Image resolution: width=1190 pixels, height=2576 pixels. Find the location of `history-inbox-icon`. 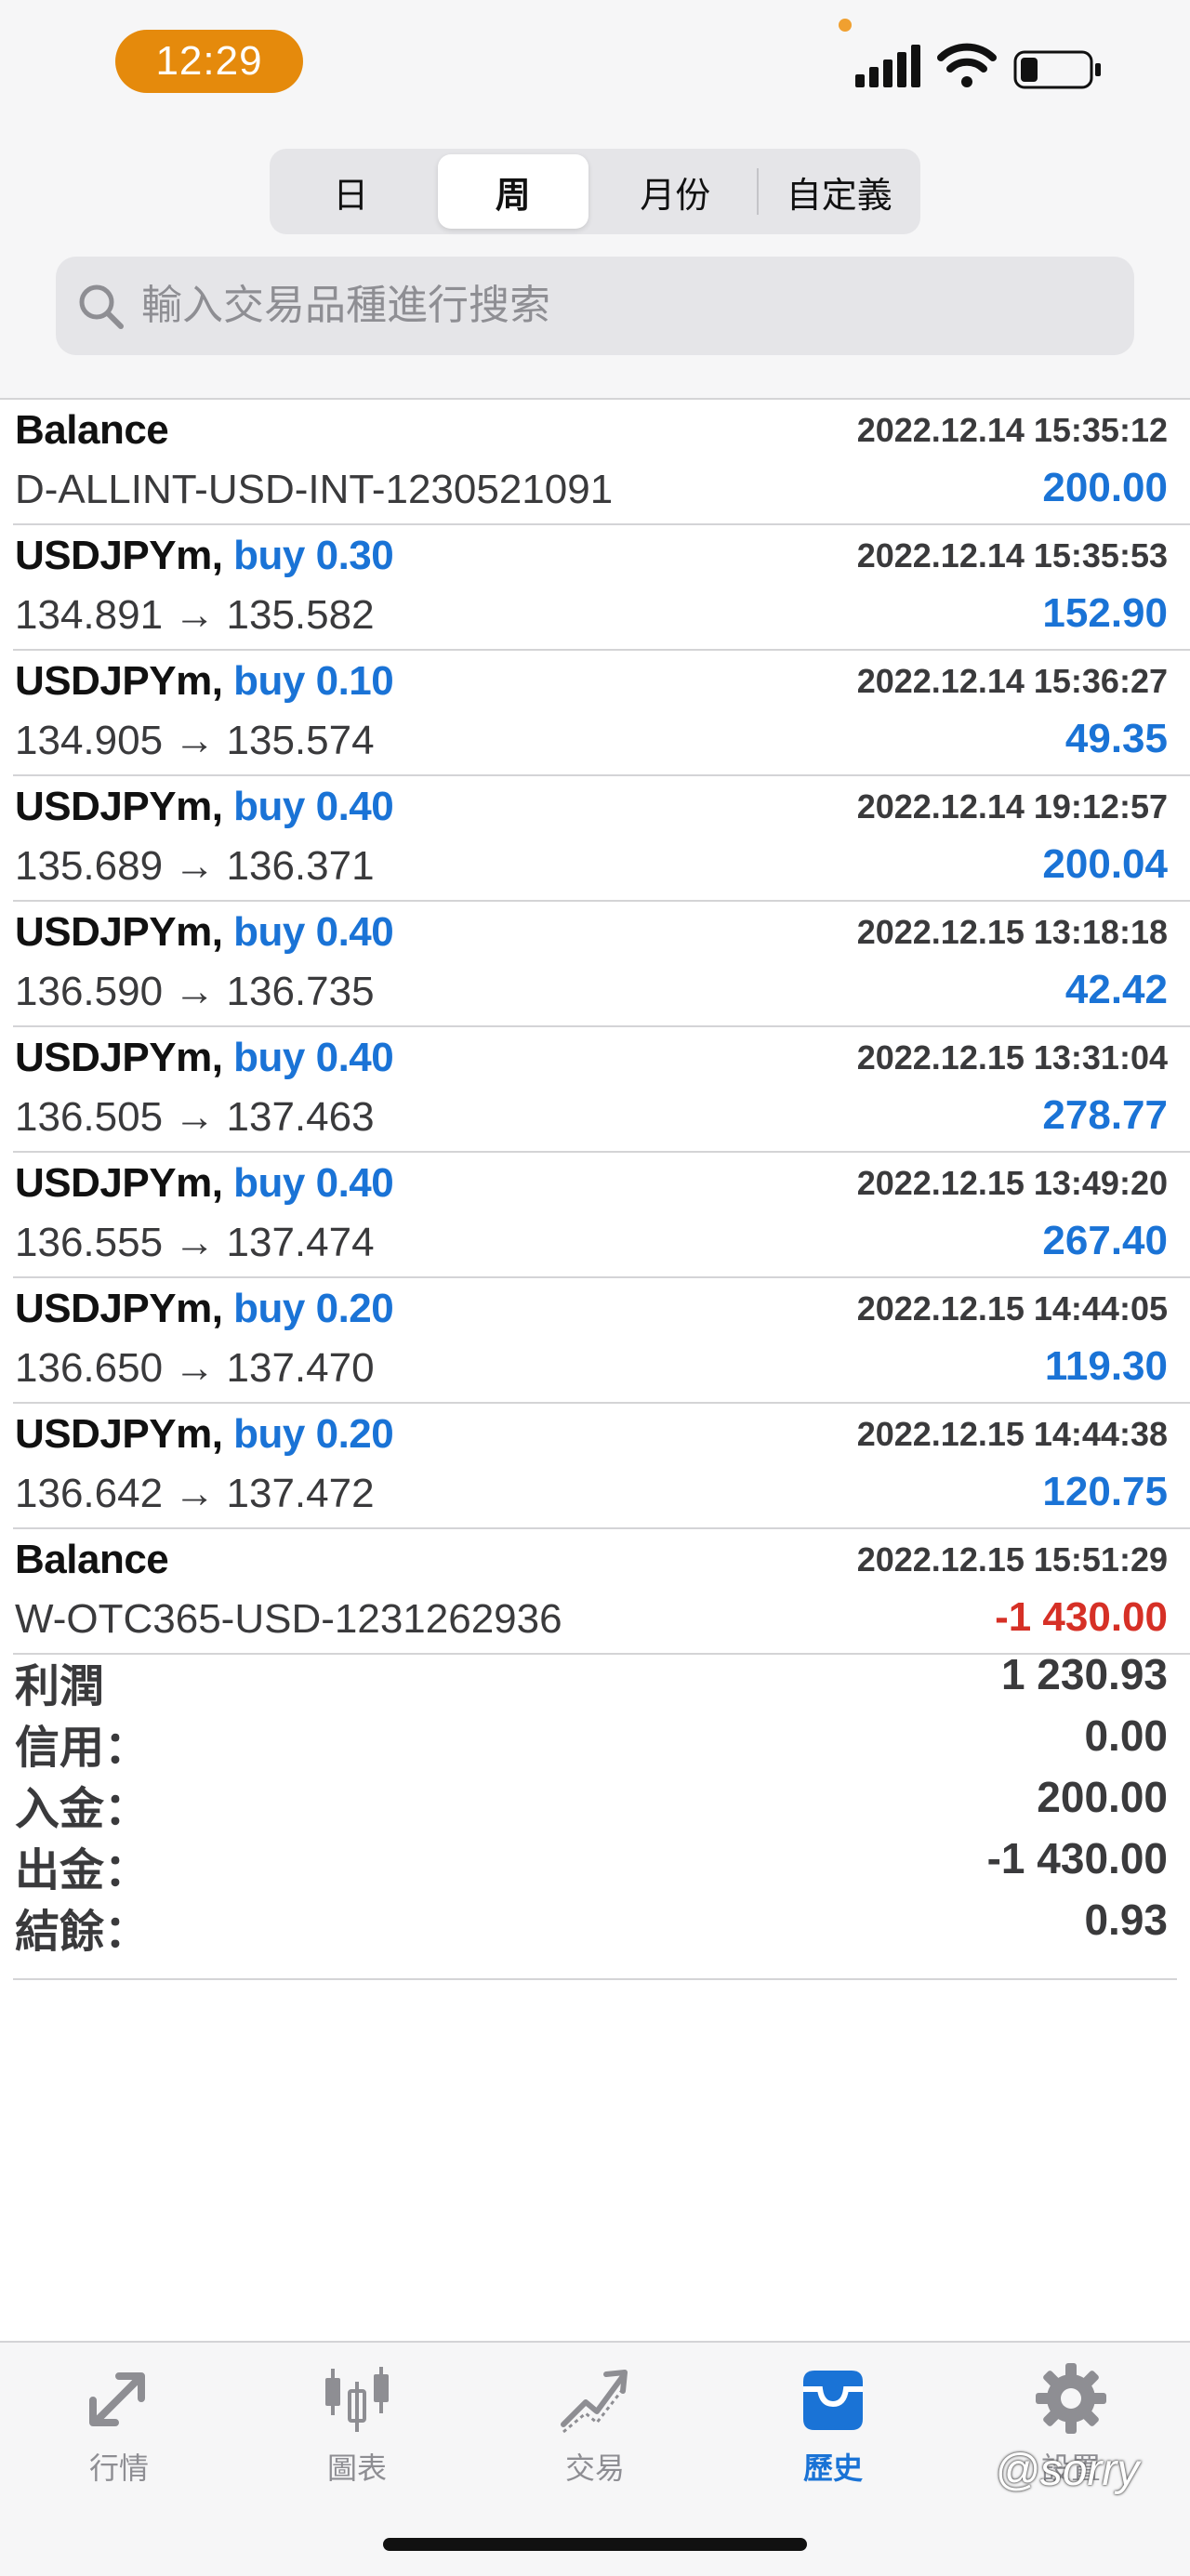

history-inbox-icon is located at coordinates (833, 2400).